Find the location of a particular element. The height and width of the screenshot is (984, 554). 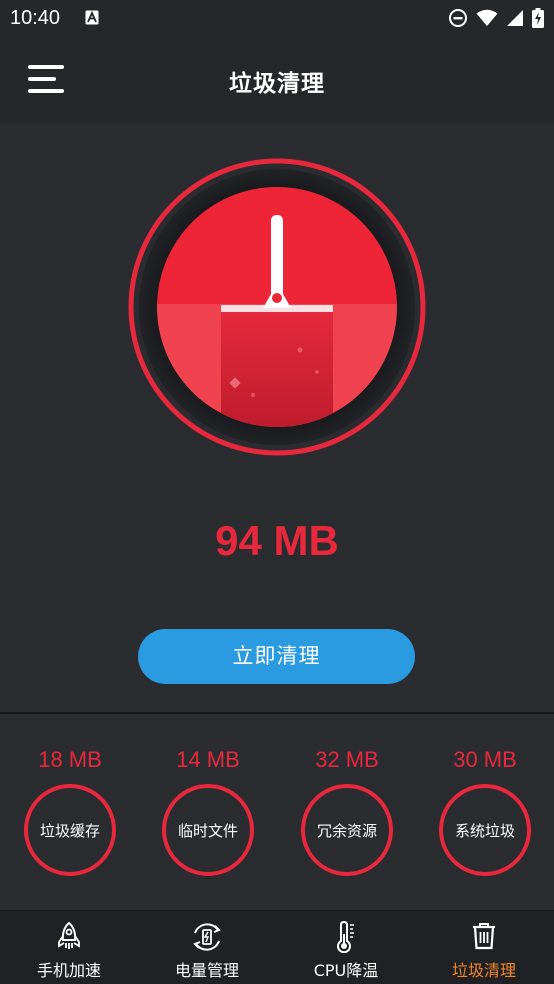

bottom-nav: 手机加速 电量管理 CPU降温 垃圾清理 is located at coordinates (277, 947).